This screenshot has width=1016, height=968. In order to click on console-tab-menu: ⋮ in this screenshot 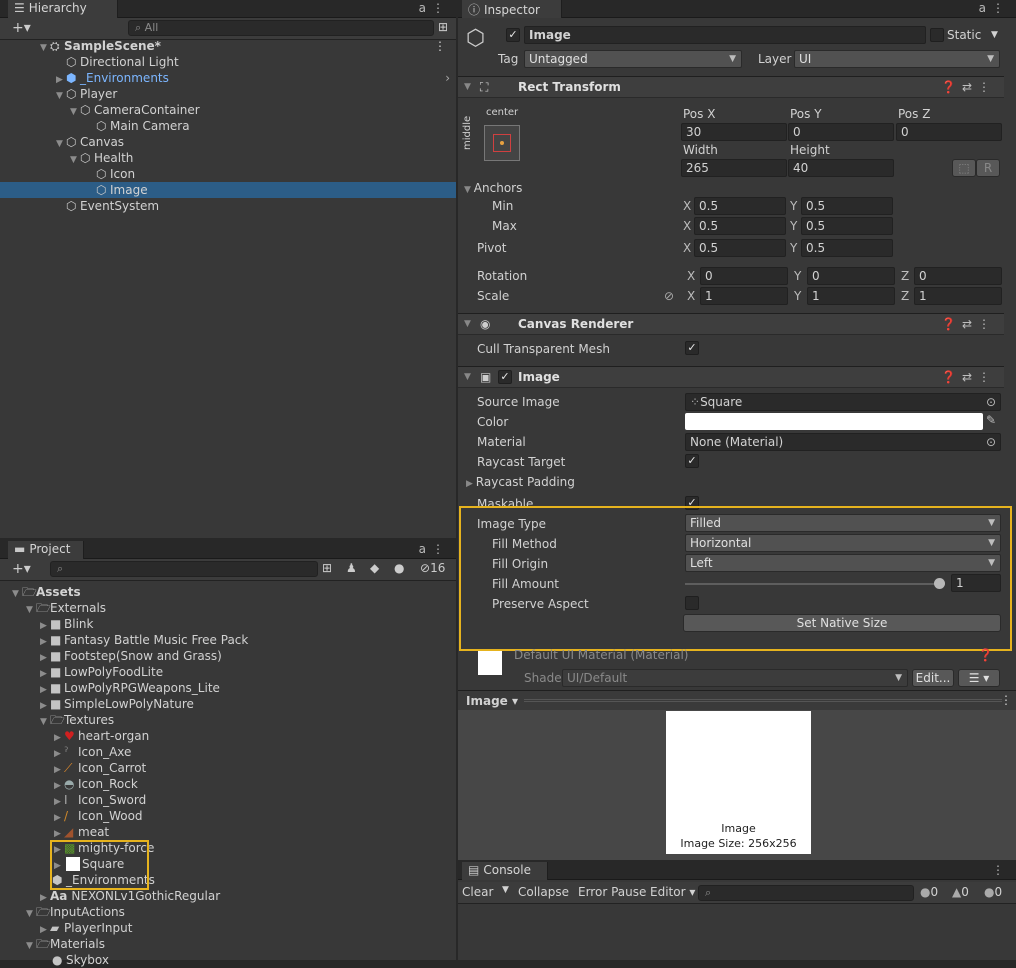, I will do `click(1001, 870)`.